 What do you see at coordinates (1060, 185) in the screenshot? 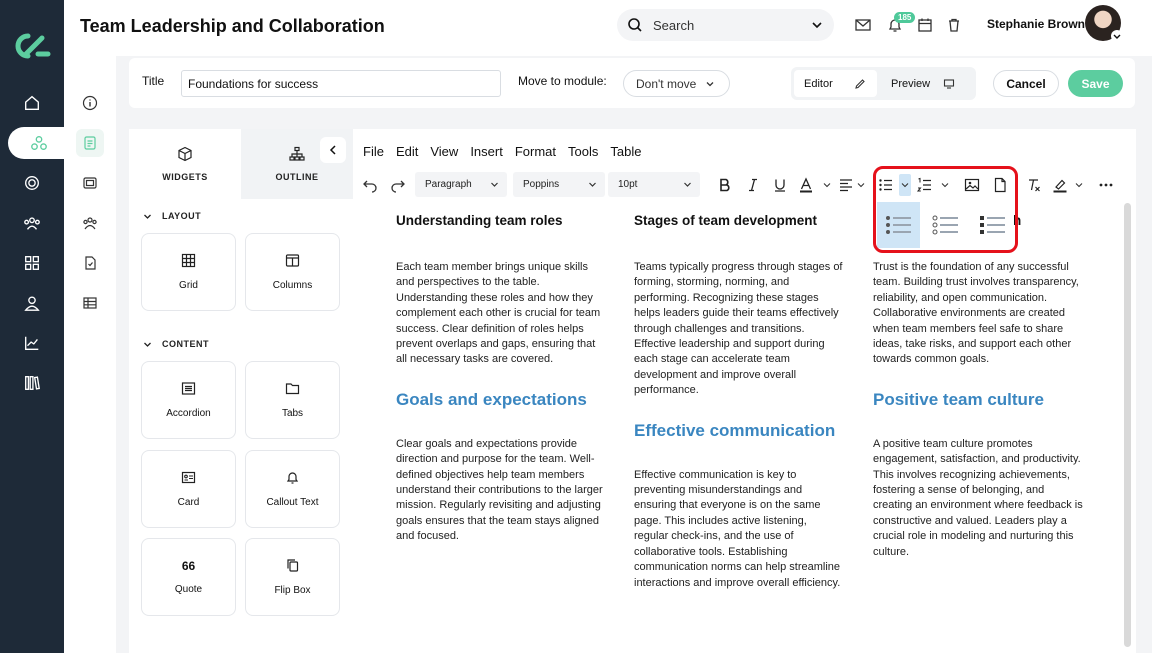
I see `highlight-icon` at bounding box center [1060, 185].